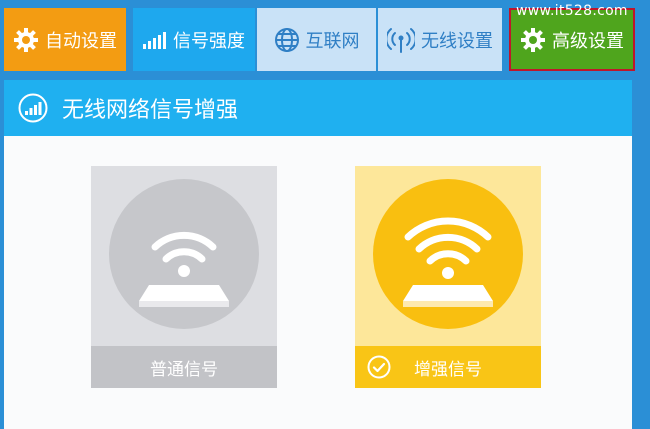 The height and width of the screenshot is (429, 650). I want to click on section-header: 无线网络信号增强, so click(318, 108).